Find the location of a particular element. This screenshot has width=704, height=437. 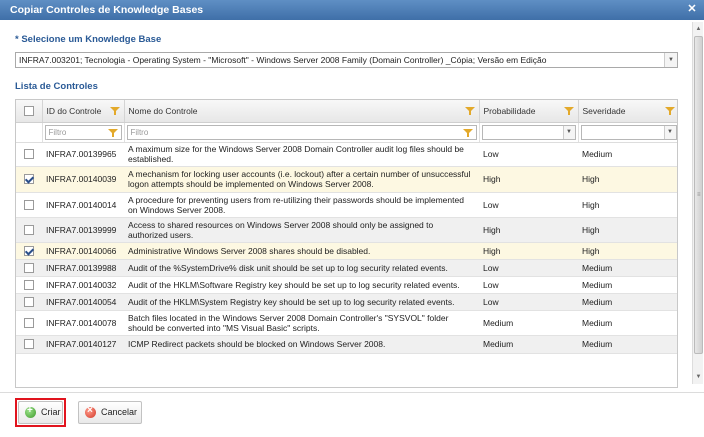

row-control-id: INFRA7.00140039 is located at coordinates (83, 179).